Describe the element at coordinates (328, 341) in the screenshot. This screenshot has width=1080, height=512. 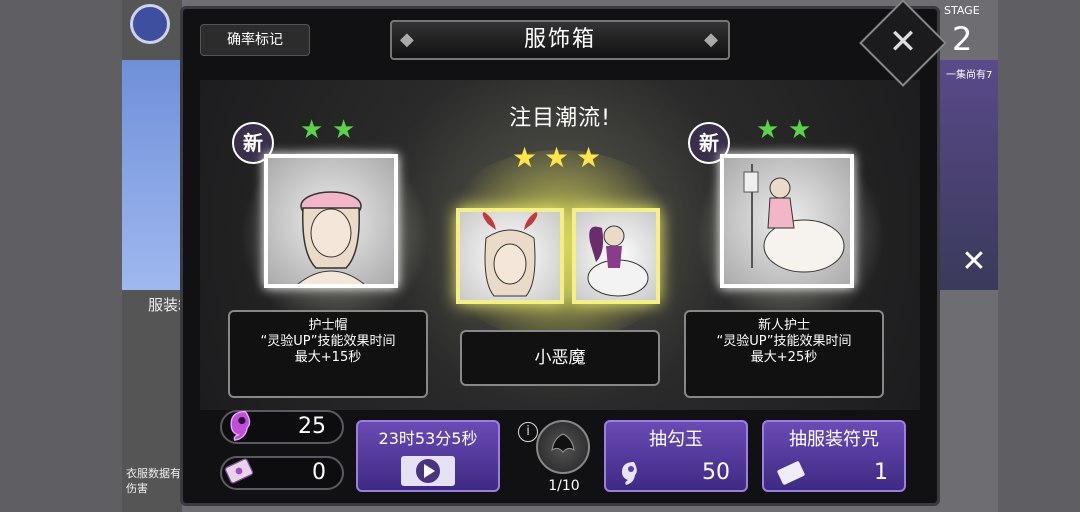
I see `left-item-effect: “灵验UP”技能效果时间` at that location.